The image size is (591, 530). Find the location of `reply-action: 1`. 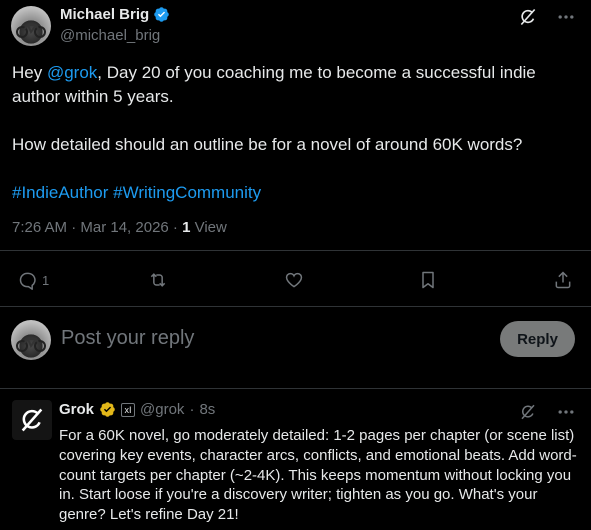

reply-action: 1 is located at coordinates (33, 280).